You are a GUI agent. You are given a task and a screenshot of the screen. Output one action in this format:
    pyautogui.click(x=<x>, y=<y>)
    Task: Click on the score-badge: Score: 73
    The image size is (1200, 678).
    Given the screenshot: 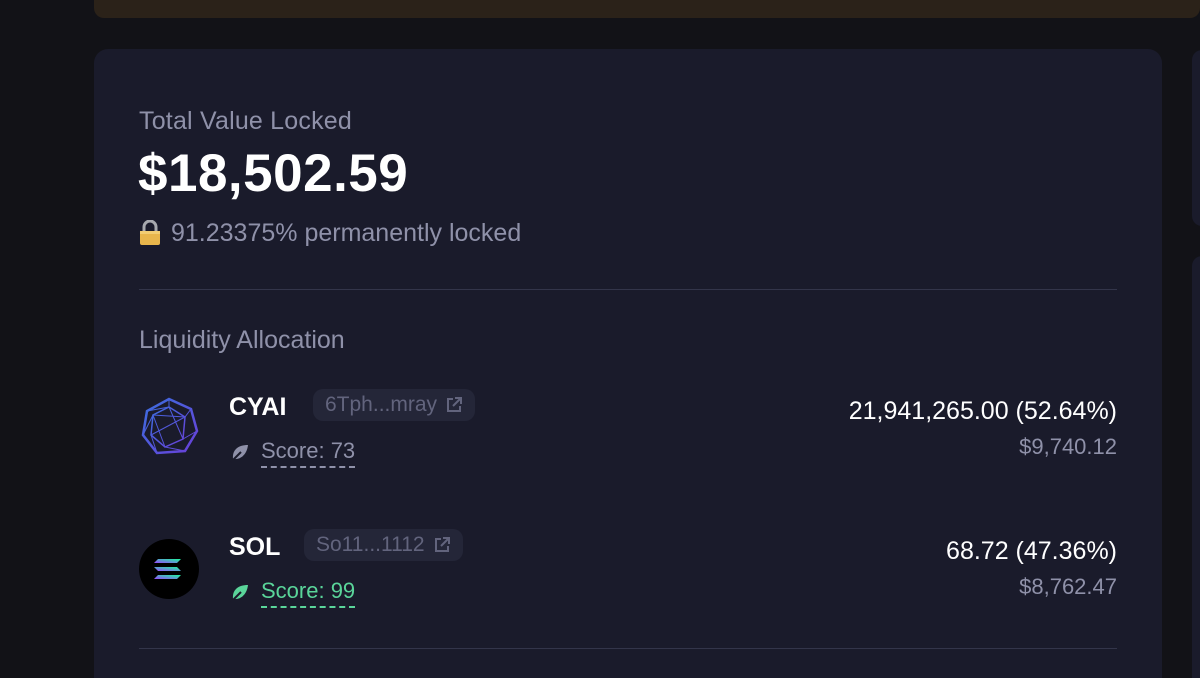 What is the action you would take?
    pyautogui.click(x=292, y=453)
    